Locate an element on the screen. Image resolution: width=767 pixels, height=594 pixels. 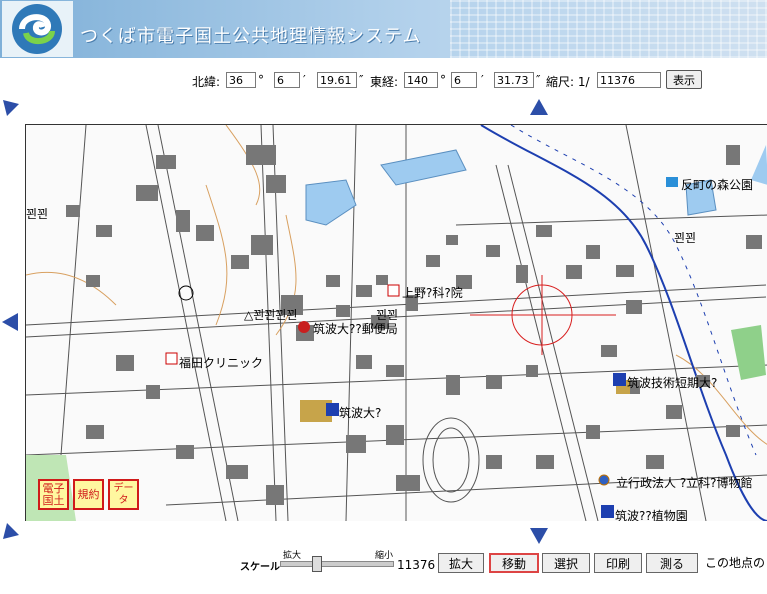
app-header: つくば市電子国土公共地理情報システム is located at coordinates (383, 29).